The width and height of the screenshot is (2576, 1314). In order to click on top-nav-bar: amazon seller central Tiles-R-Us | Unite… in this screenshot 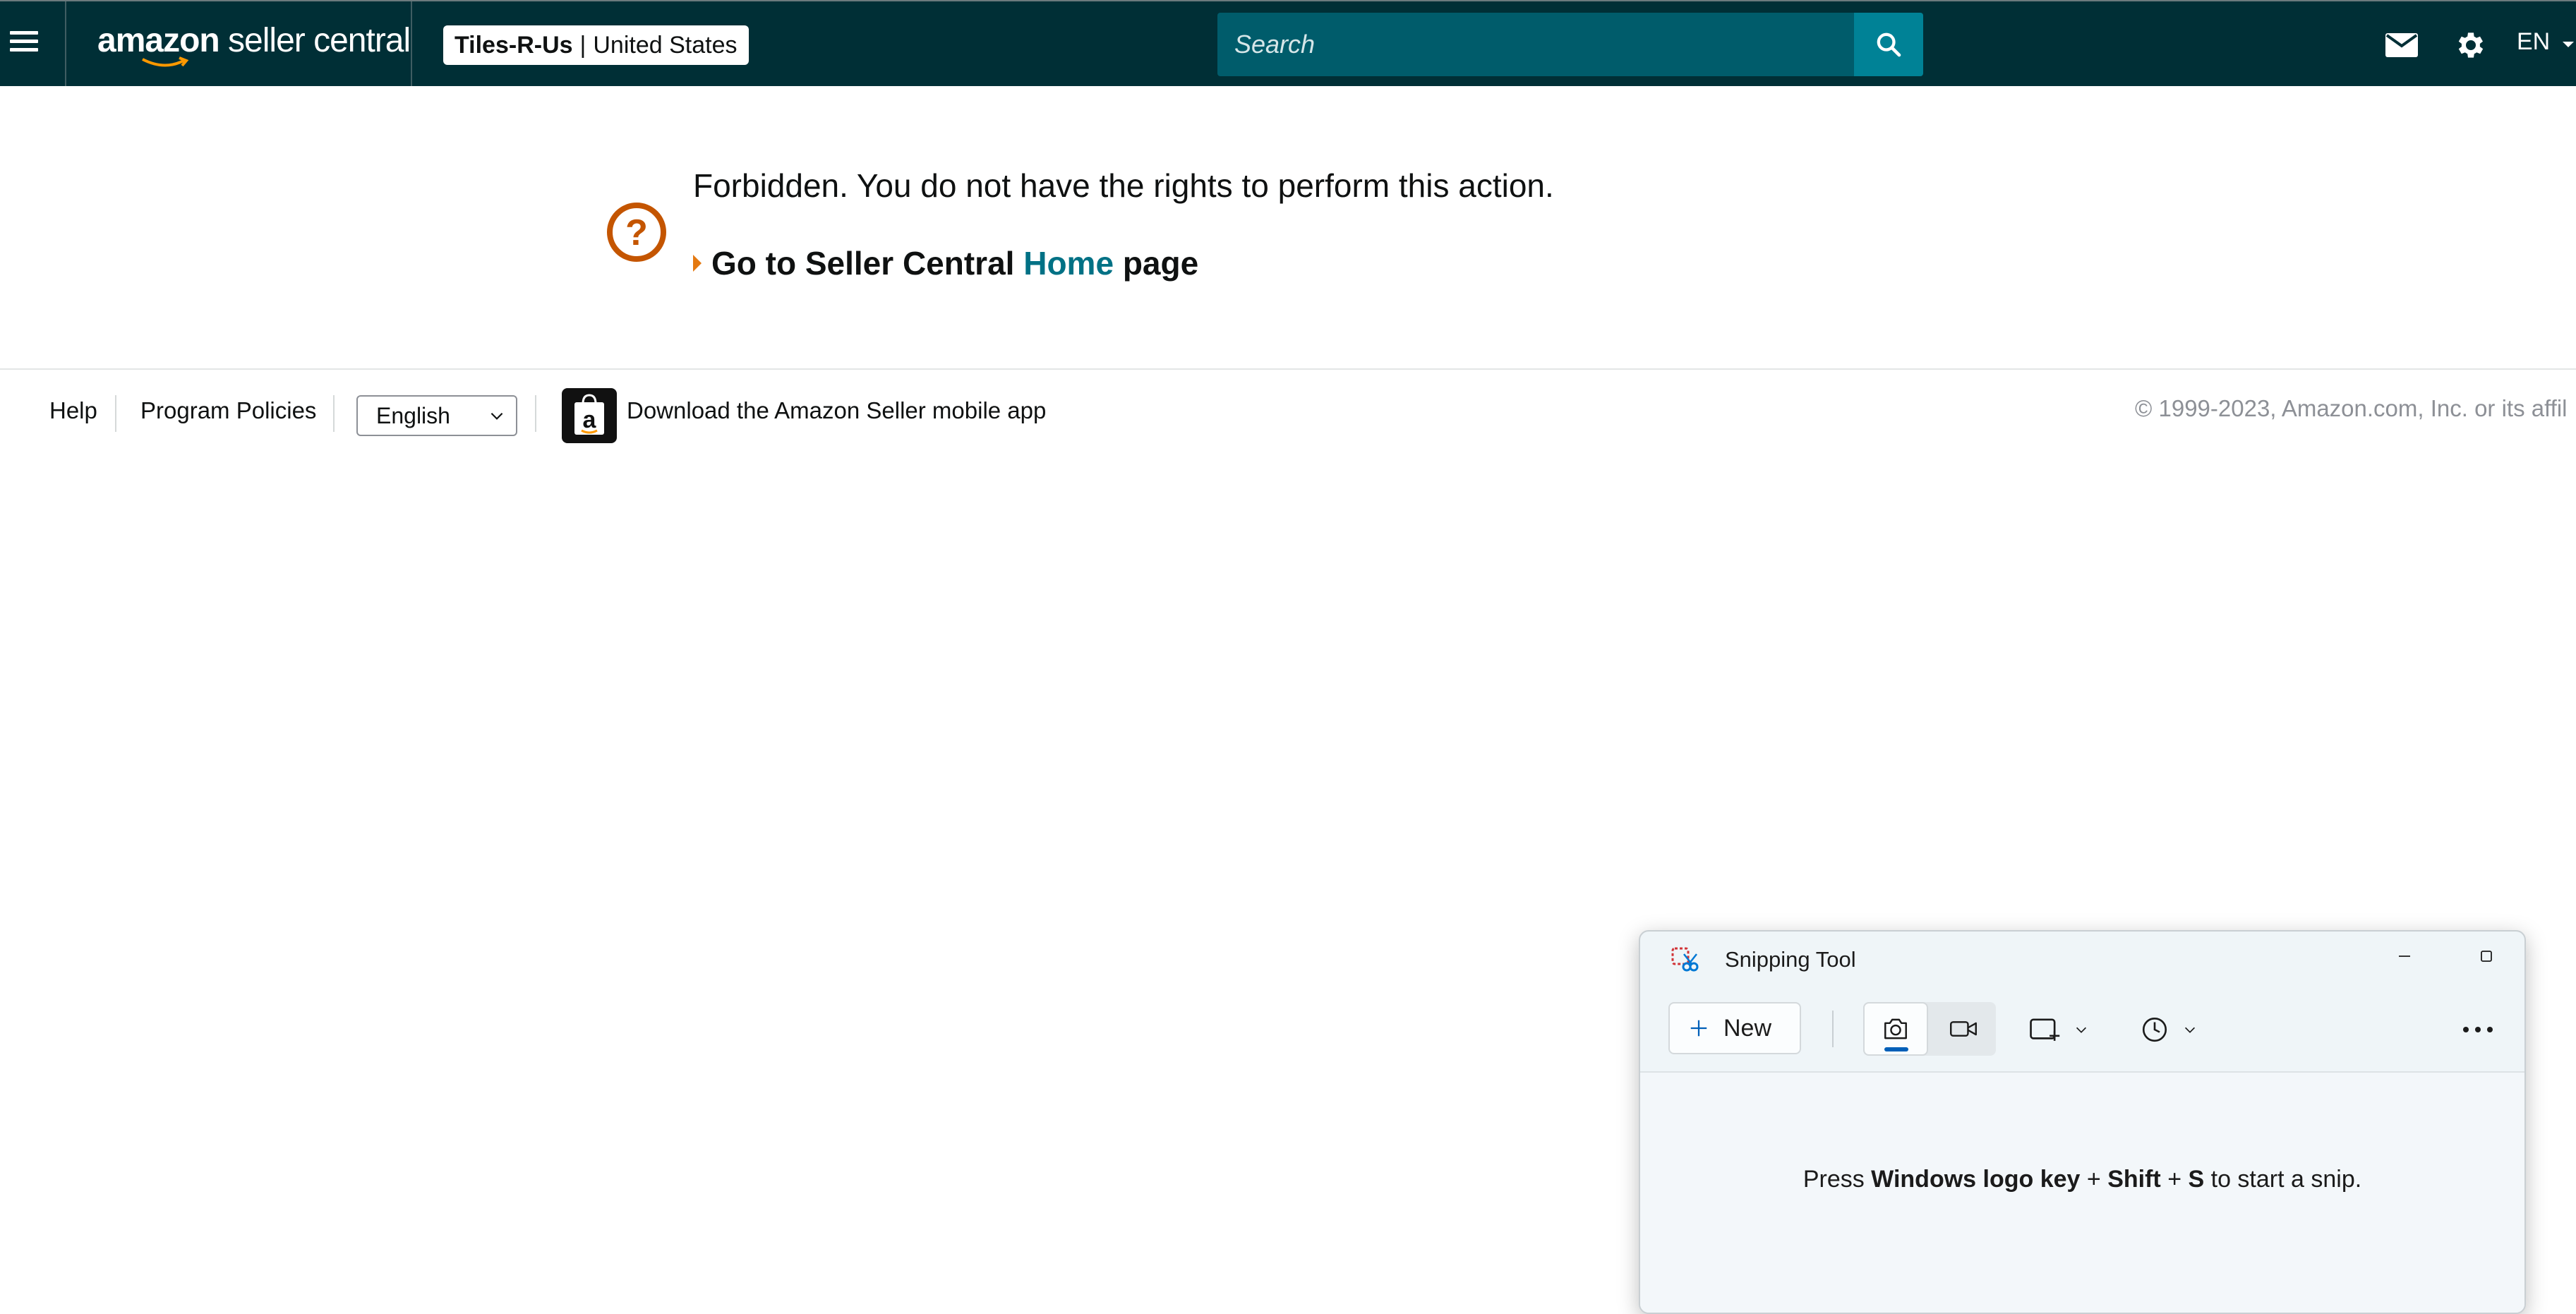, I will do `click(1288, 43)`.